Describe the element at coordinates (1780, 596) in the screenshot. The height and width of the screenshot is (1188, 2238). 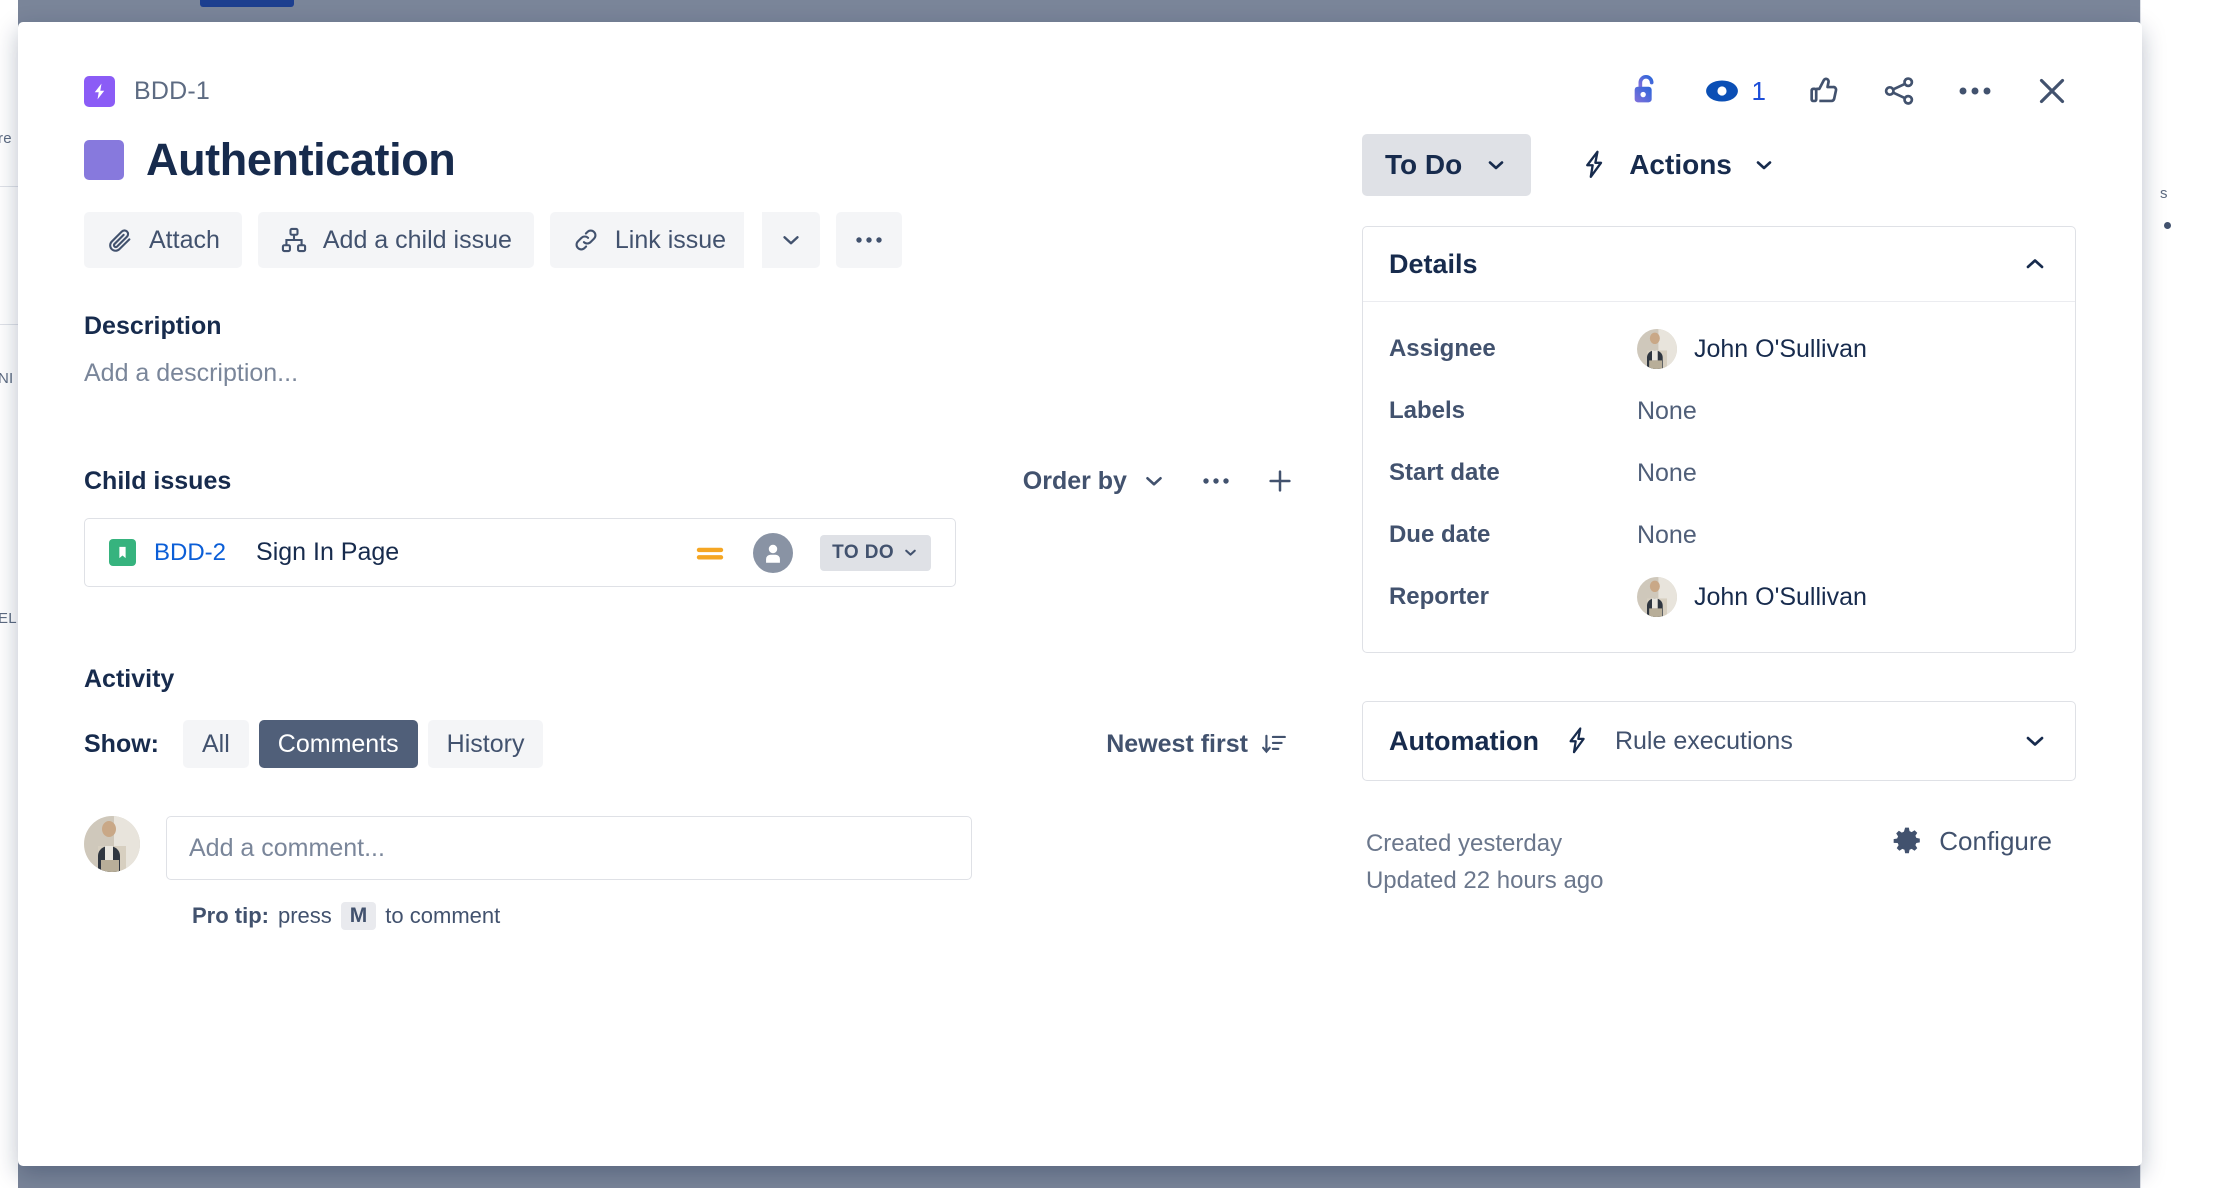
I see `reporter-name: John O'Sullivan` at that location.